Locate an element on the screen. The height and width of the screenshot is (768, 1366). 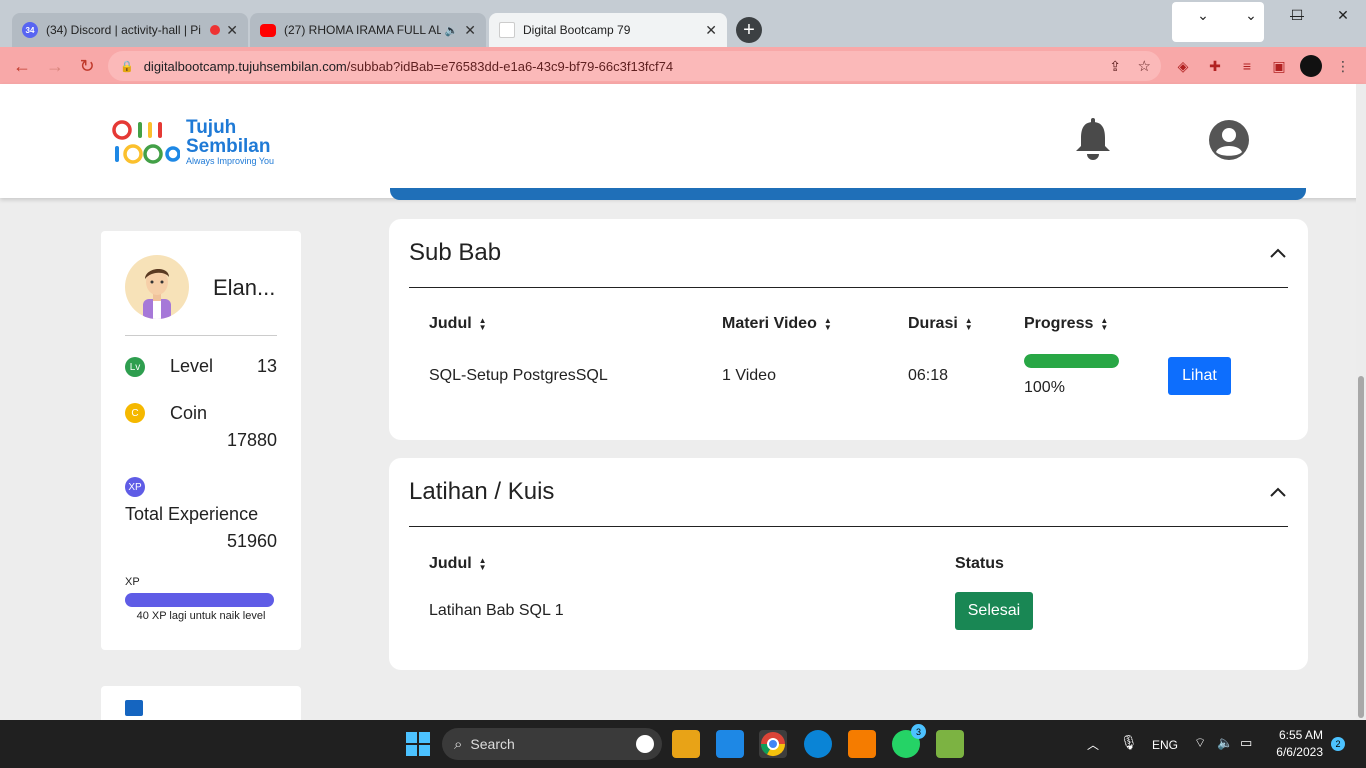
puzzle-extensions-icon: ✚ is located at coordinates (1215, 66).